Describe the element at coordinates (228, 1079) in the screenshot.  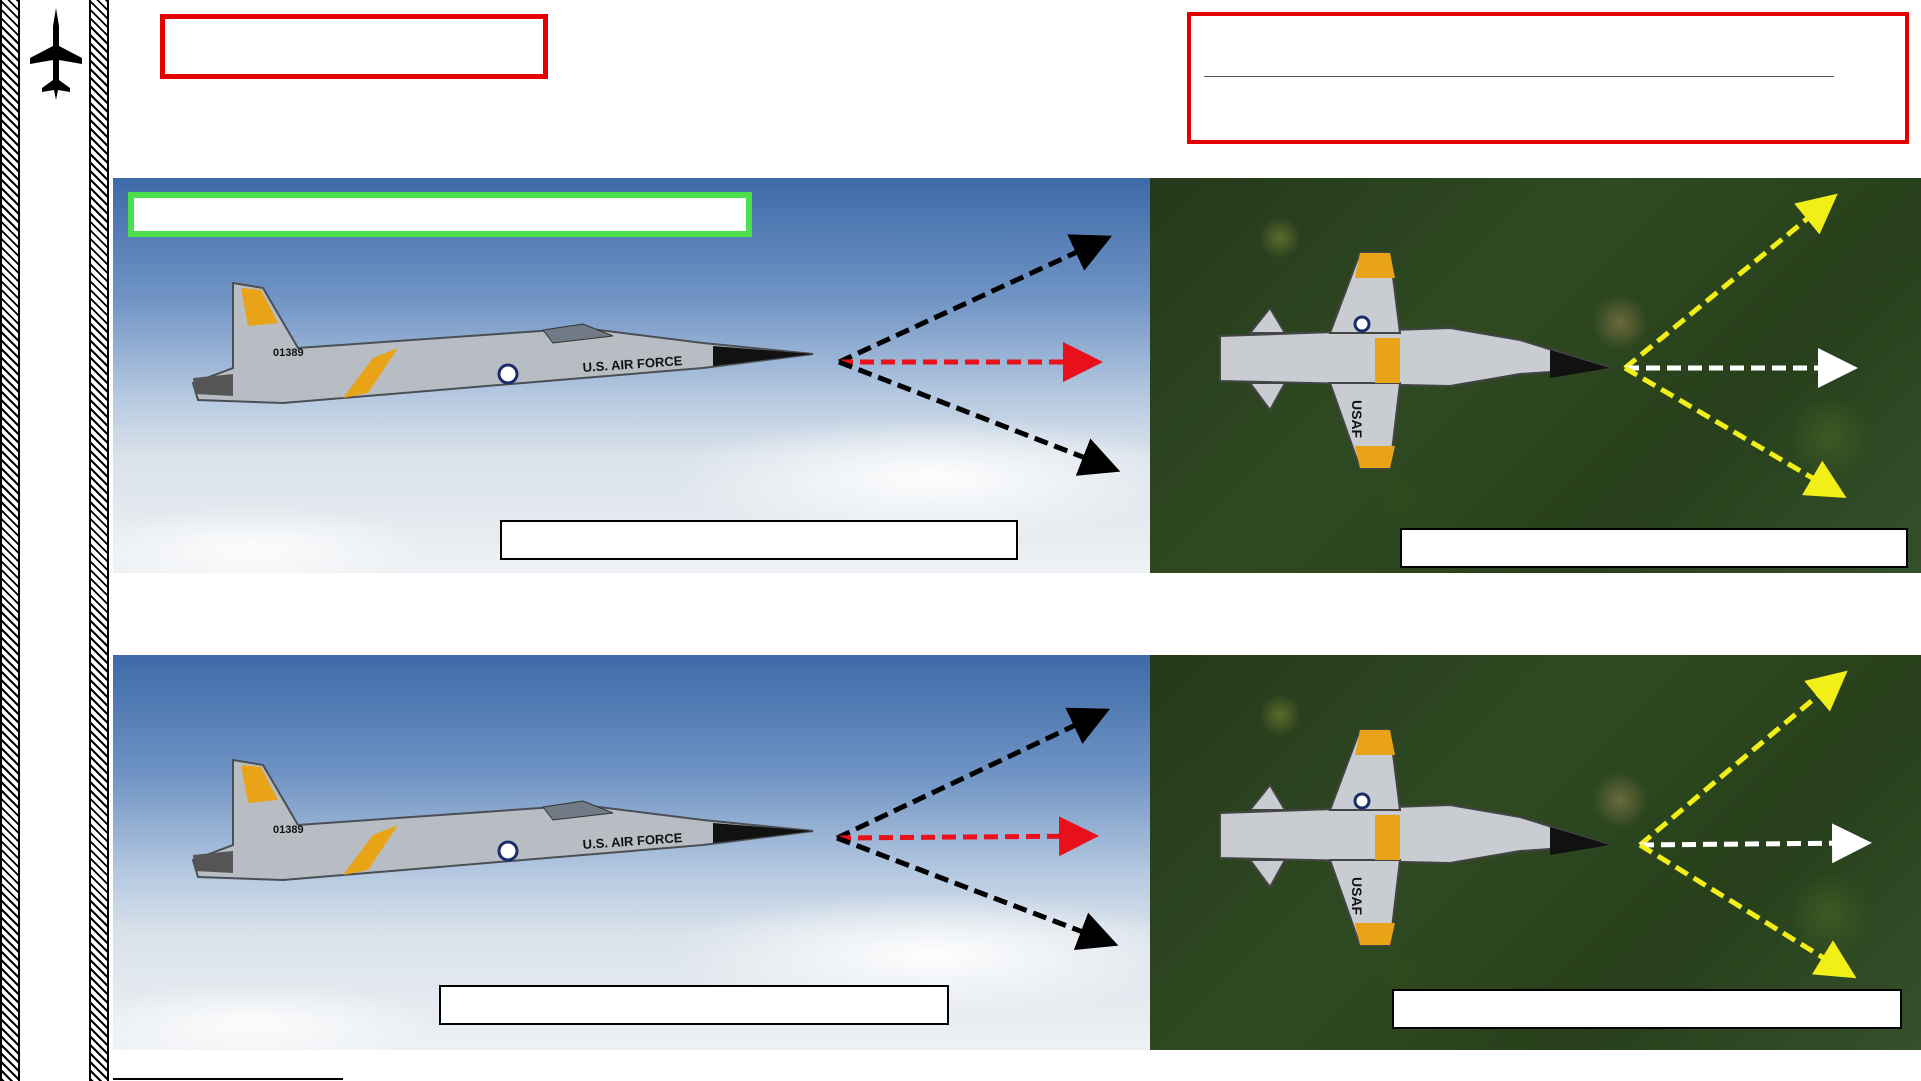
I see `footer-divider` at that location.